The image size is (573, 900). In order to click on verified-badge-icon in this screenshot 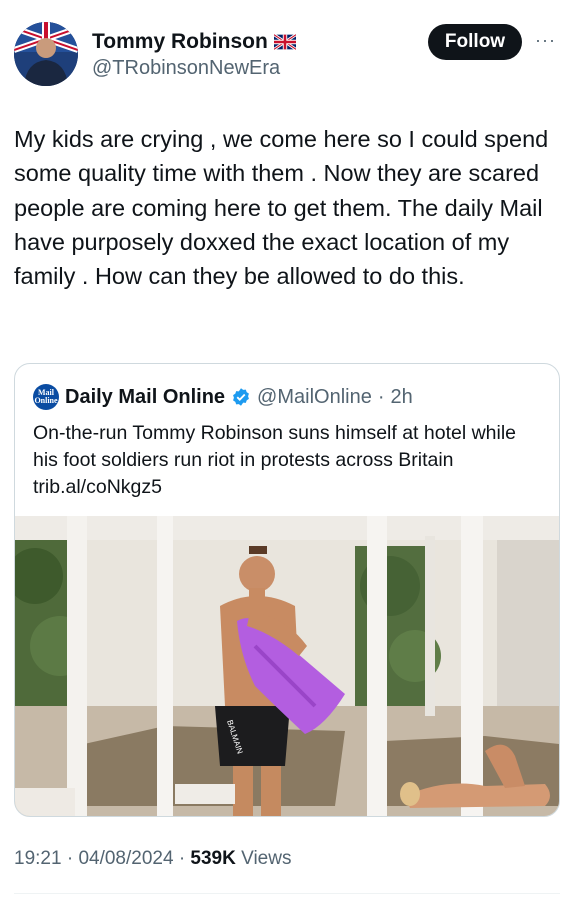, I will do `click(241, 397)`.